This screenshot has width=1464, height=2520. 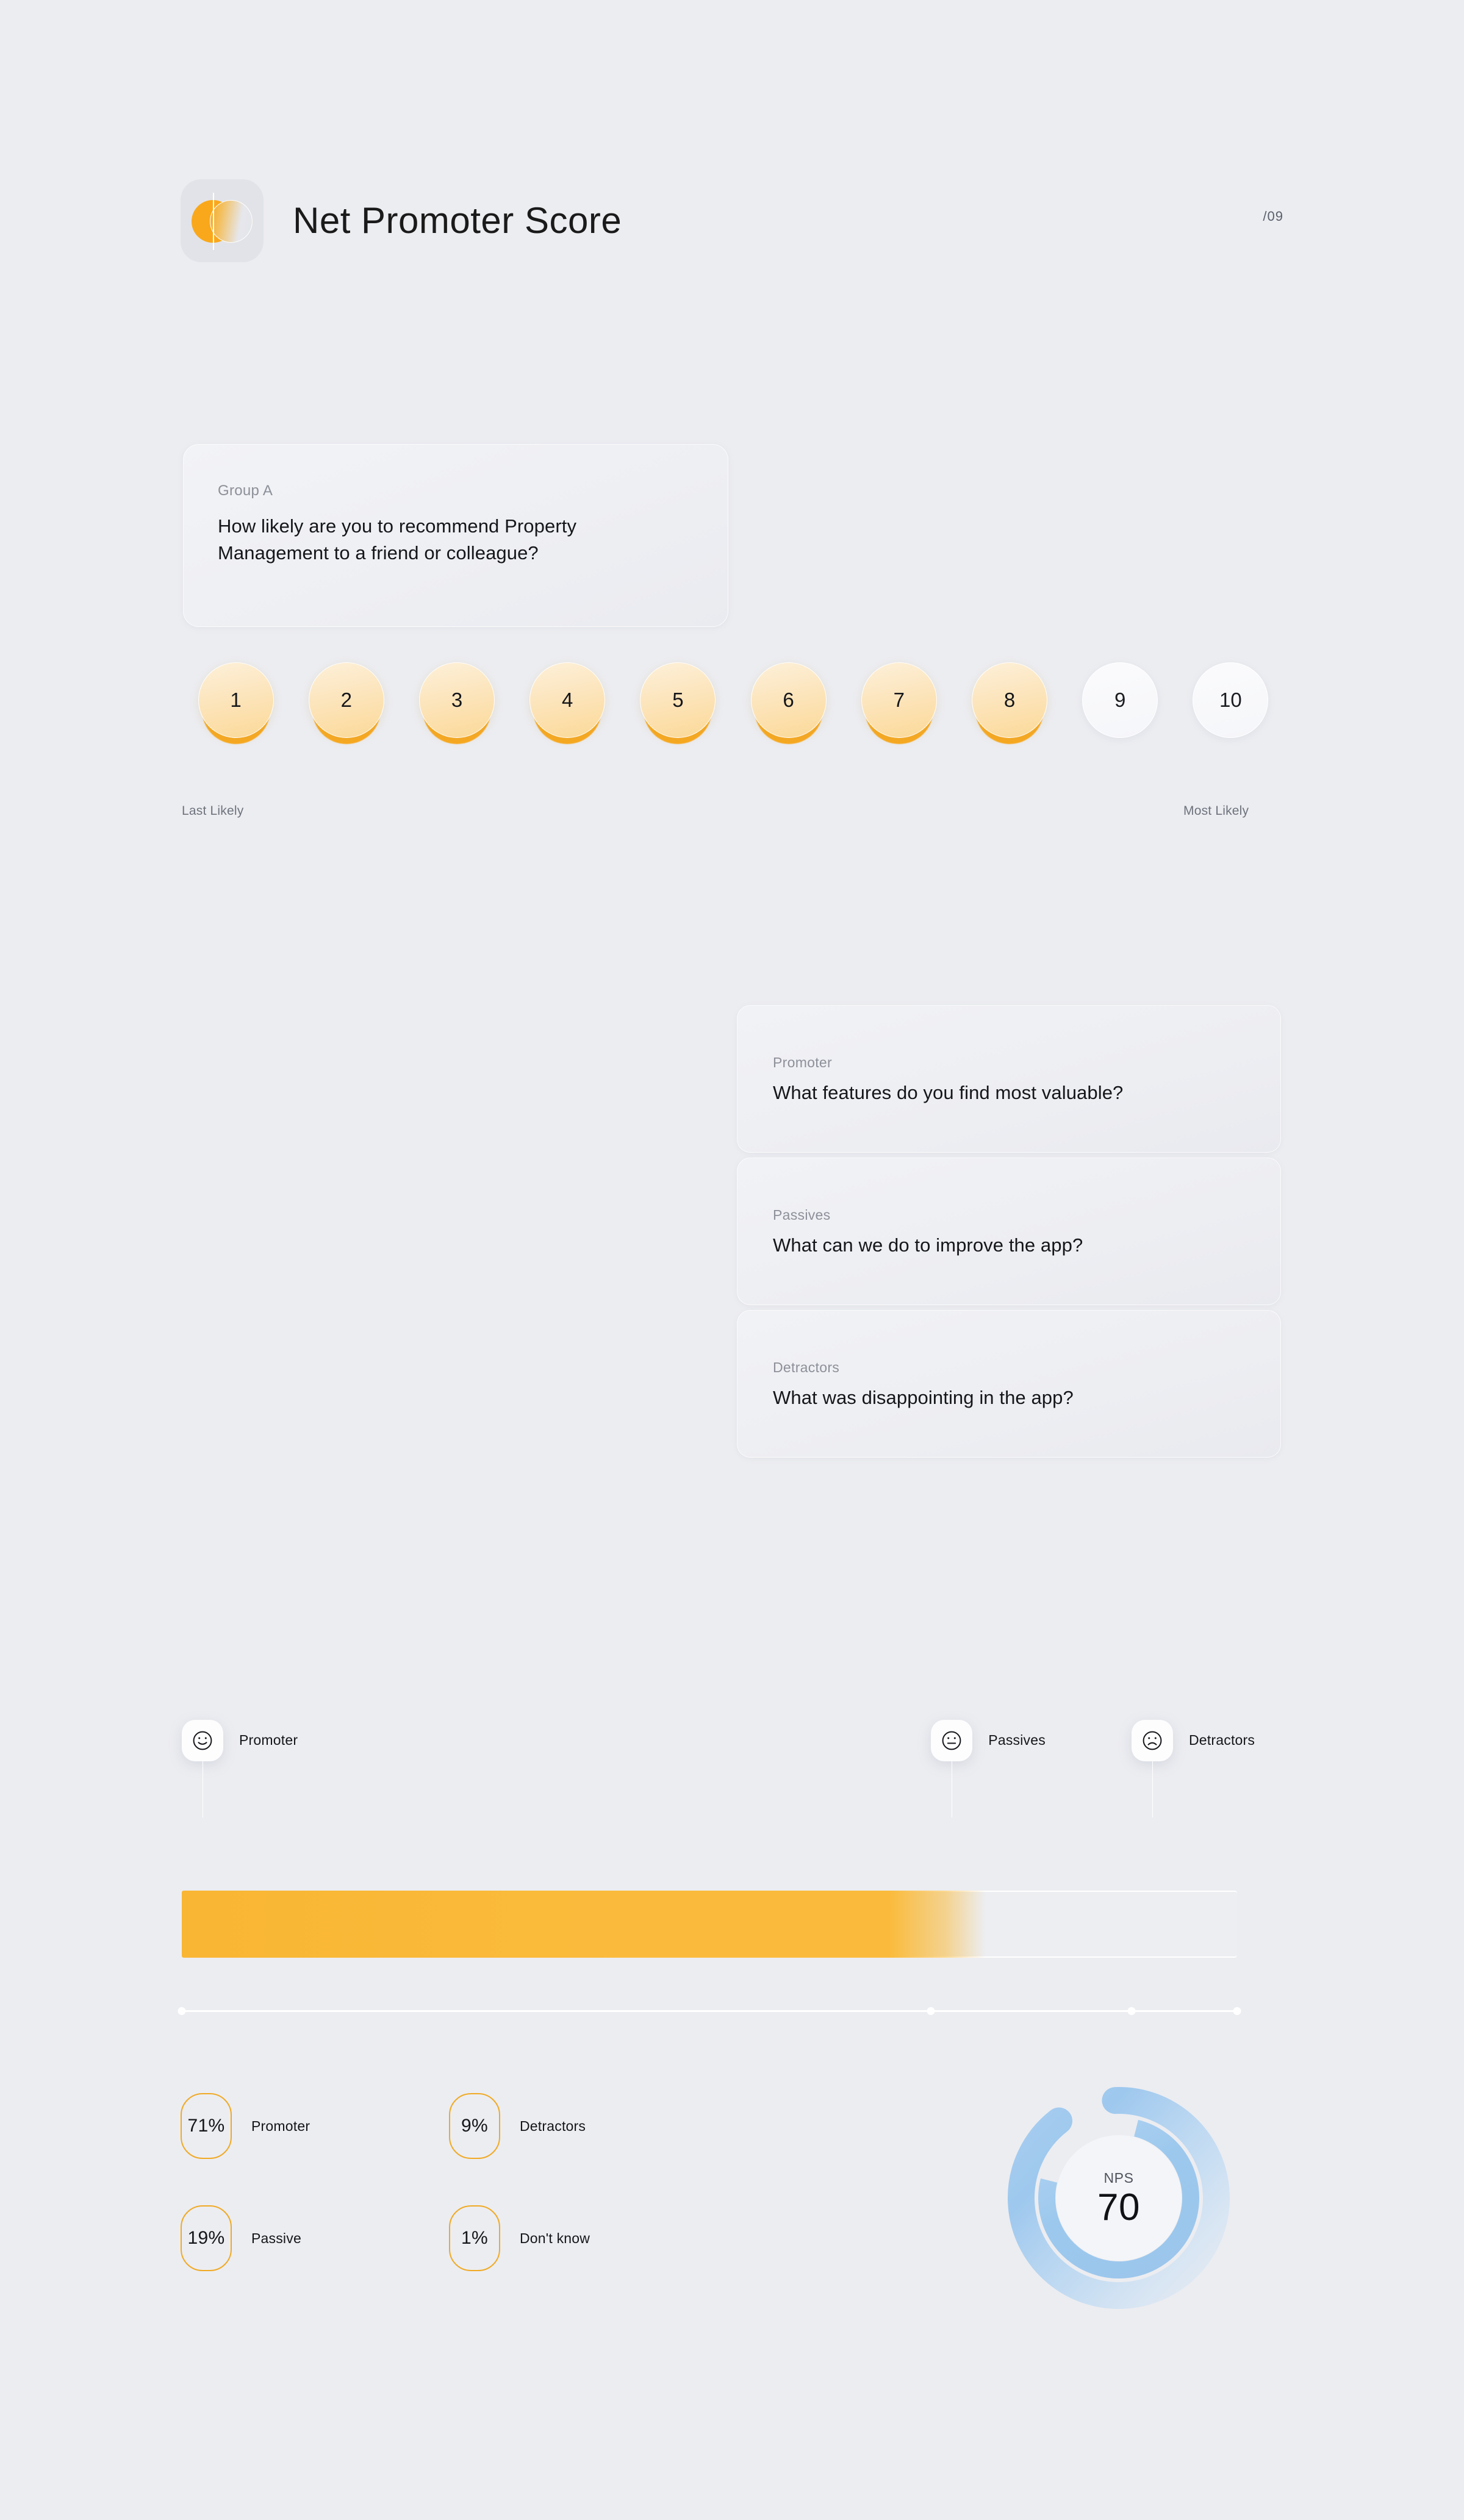 What do you see at coordinates (928, 1245) in the screenshot?
I see `followup-question: What can we do to improve the app?` at bounding box center [928, 1245].